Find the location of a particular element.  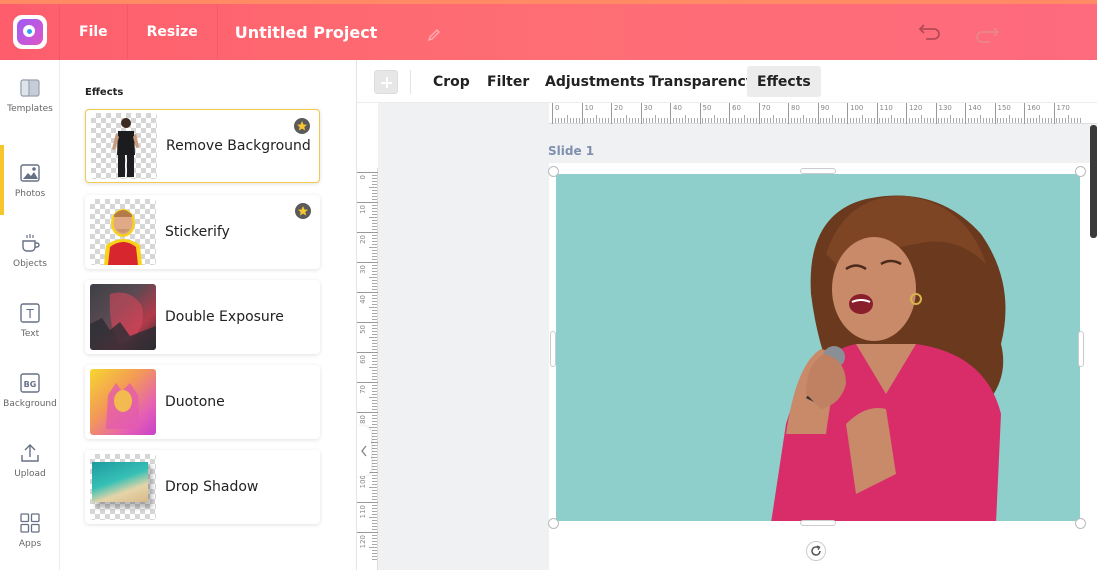

resize-handle-top is located at coordinates (818, 171).